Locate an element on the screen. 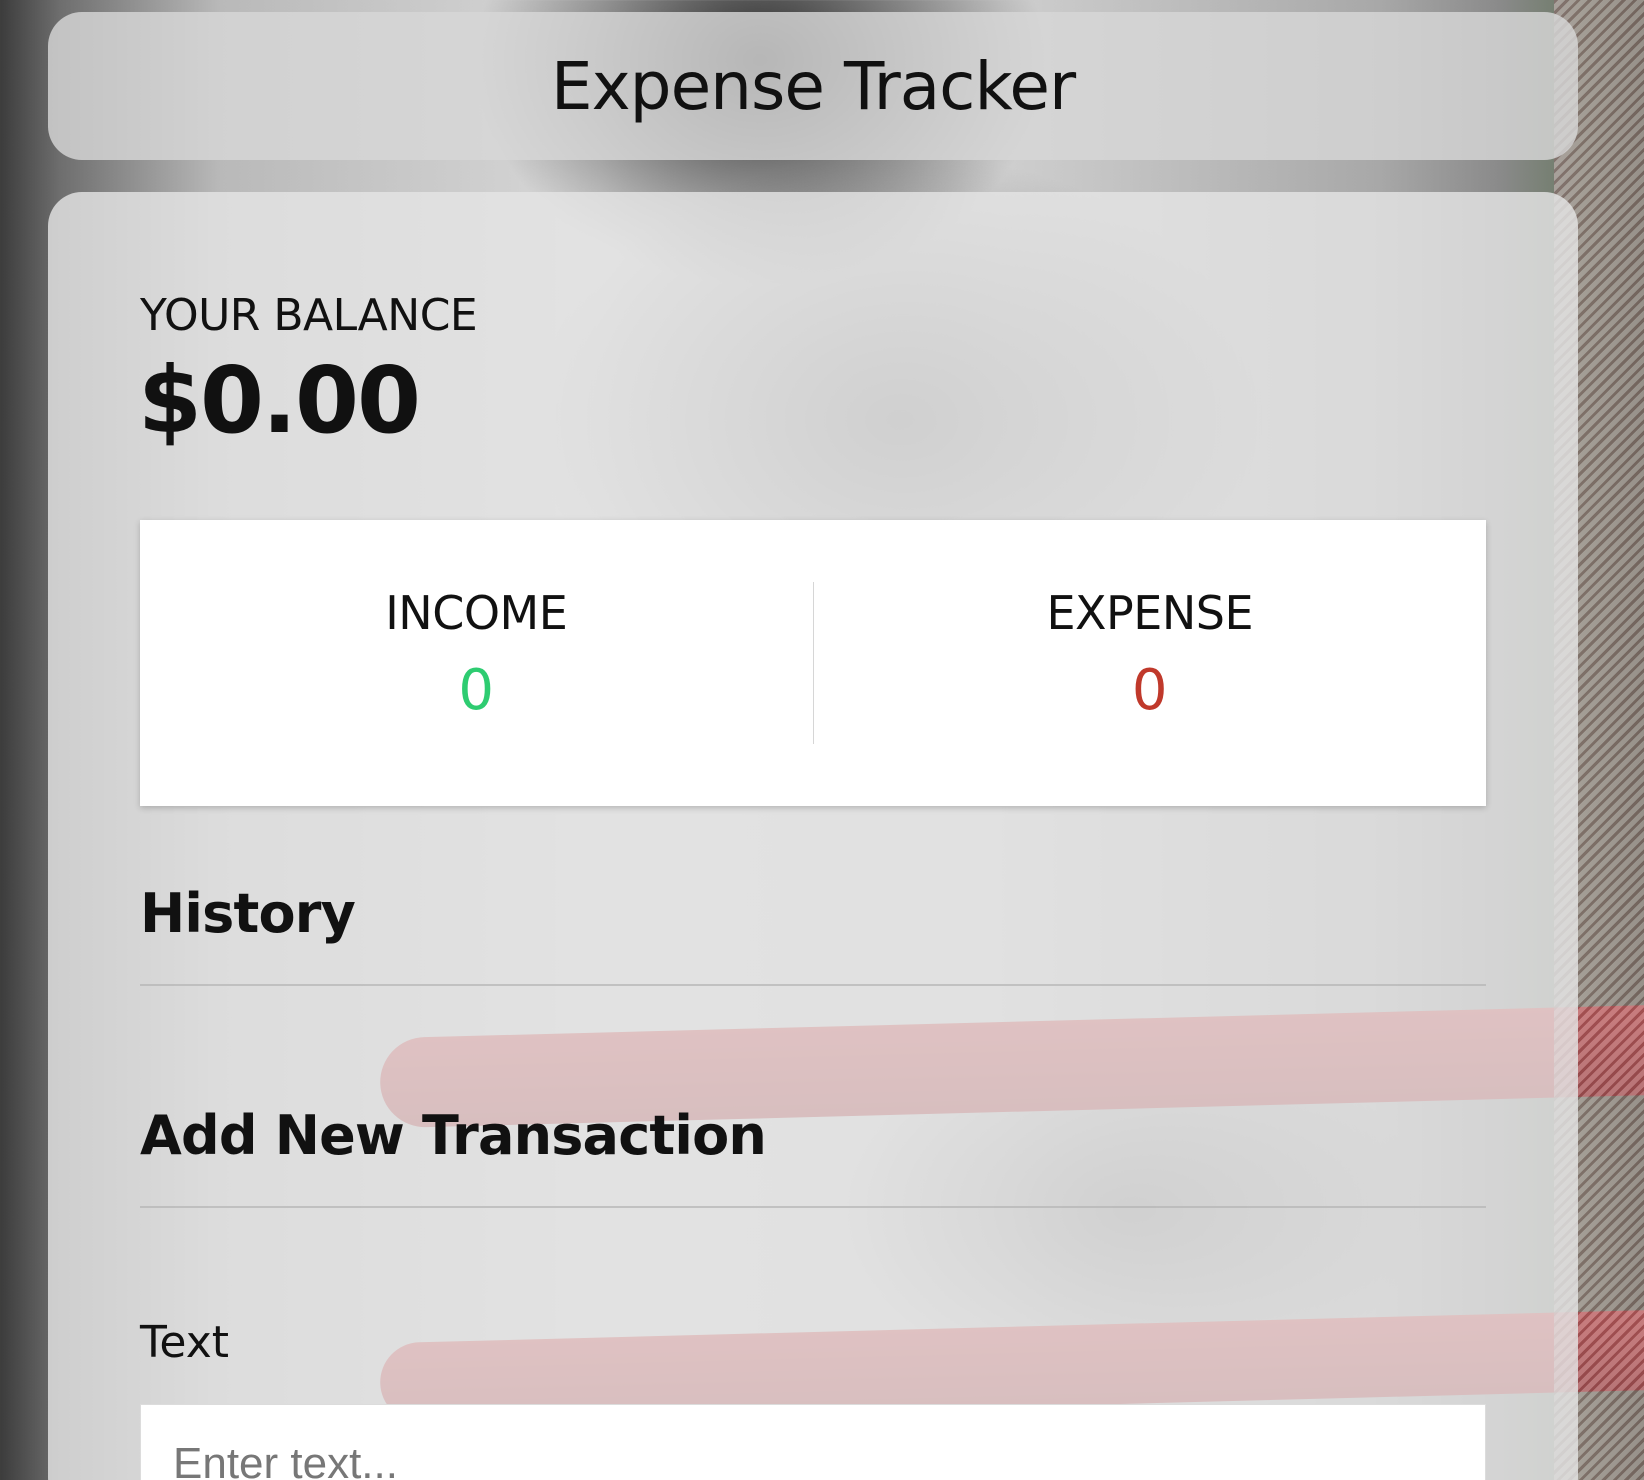 This screenshot has height=1480, width=1644. app-title: Expense Tracker is located at coordinates (813, 86).